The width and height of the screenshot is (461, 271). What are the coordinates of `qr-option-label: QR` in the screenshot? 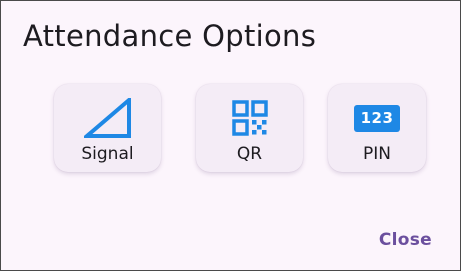 It's located at (249, 154).